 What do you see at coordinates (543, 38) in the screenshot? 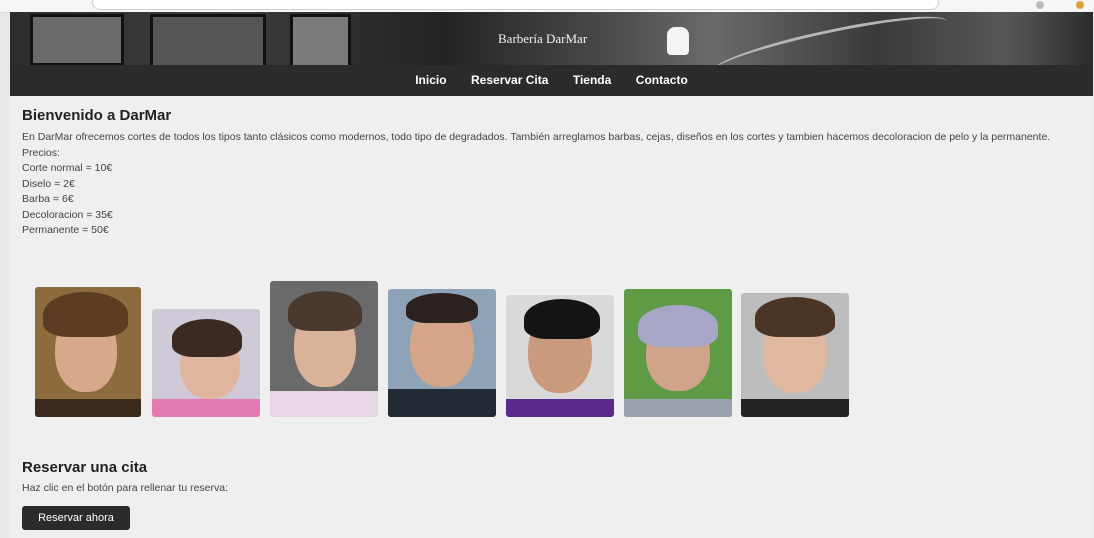
I see `site-title: Barbería DarMar` at bounding box center [543, 38].